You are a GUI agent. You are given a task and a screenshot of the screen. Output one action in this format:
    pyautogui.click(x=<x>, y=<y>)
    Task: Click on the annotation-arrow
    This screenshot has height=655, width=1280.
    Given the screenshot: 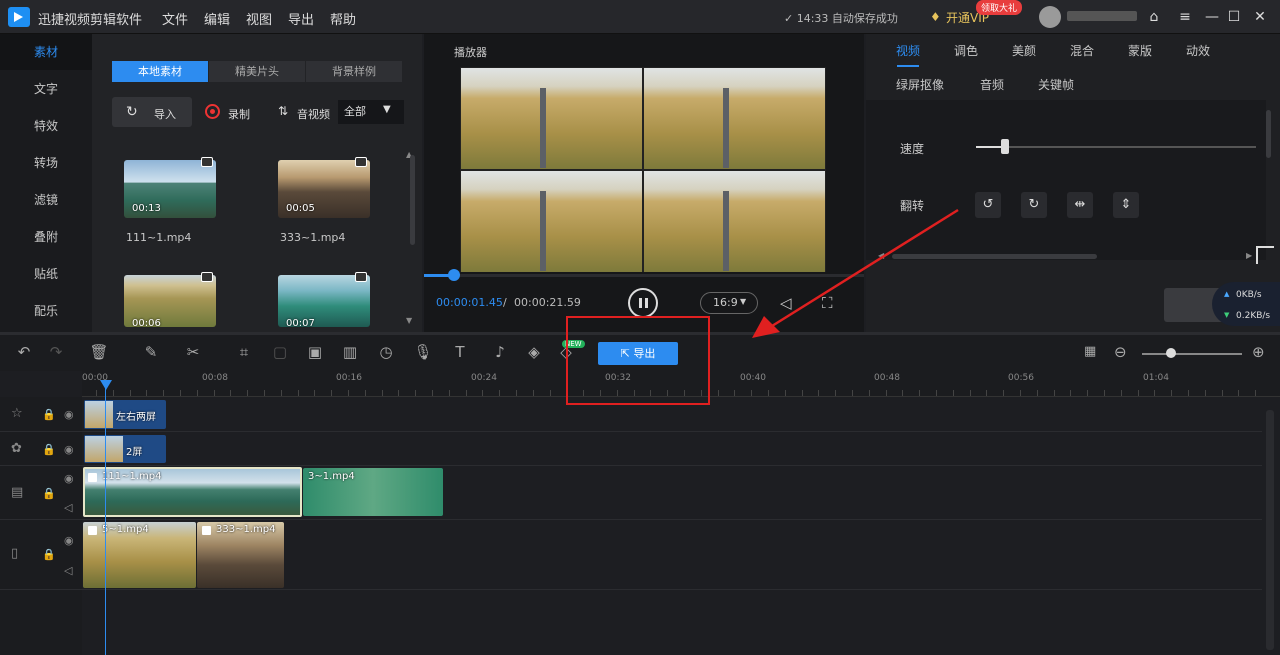 What is the action you would take?
    pyautogui.click(x=855, y=273)
    